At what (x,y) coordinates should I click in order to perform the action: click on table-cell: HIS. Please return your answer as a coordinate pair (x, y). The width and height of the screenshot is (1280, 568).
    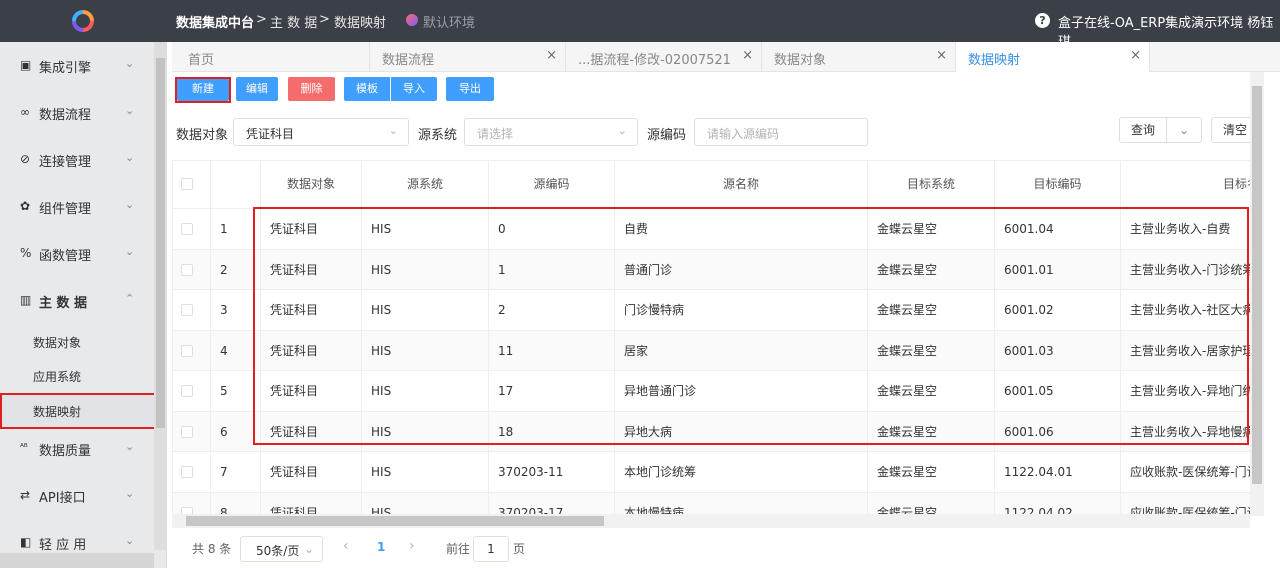
    Looking at the image, I should click on (425, 503).